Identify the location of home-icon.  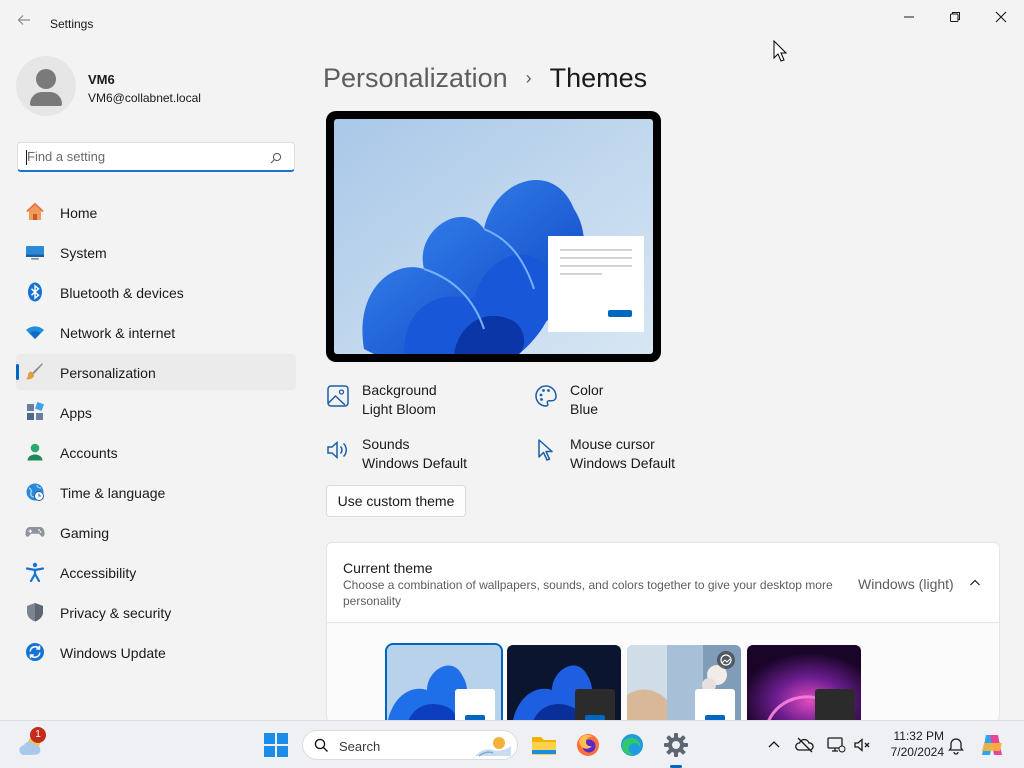
(35, 212).